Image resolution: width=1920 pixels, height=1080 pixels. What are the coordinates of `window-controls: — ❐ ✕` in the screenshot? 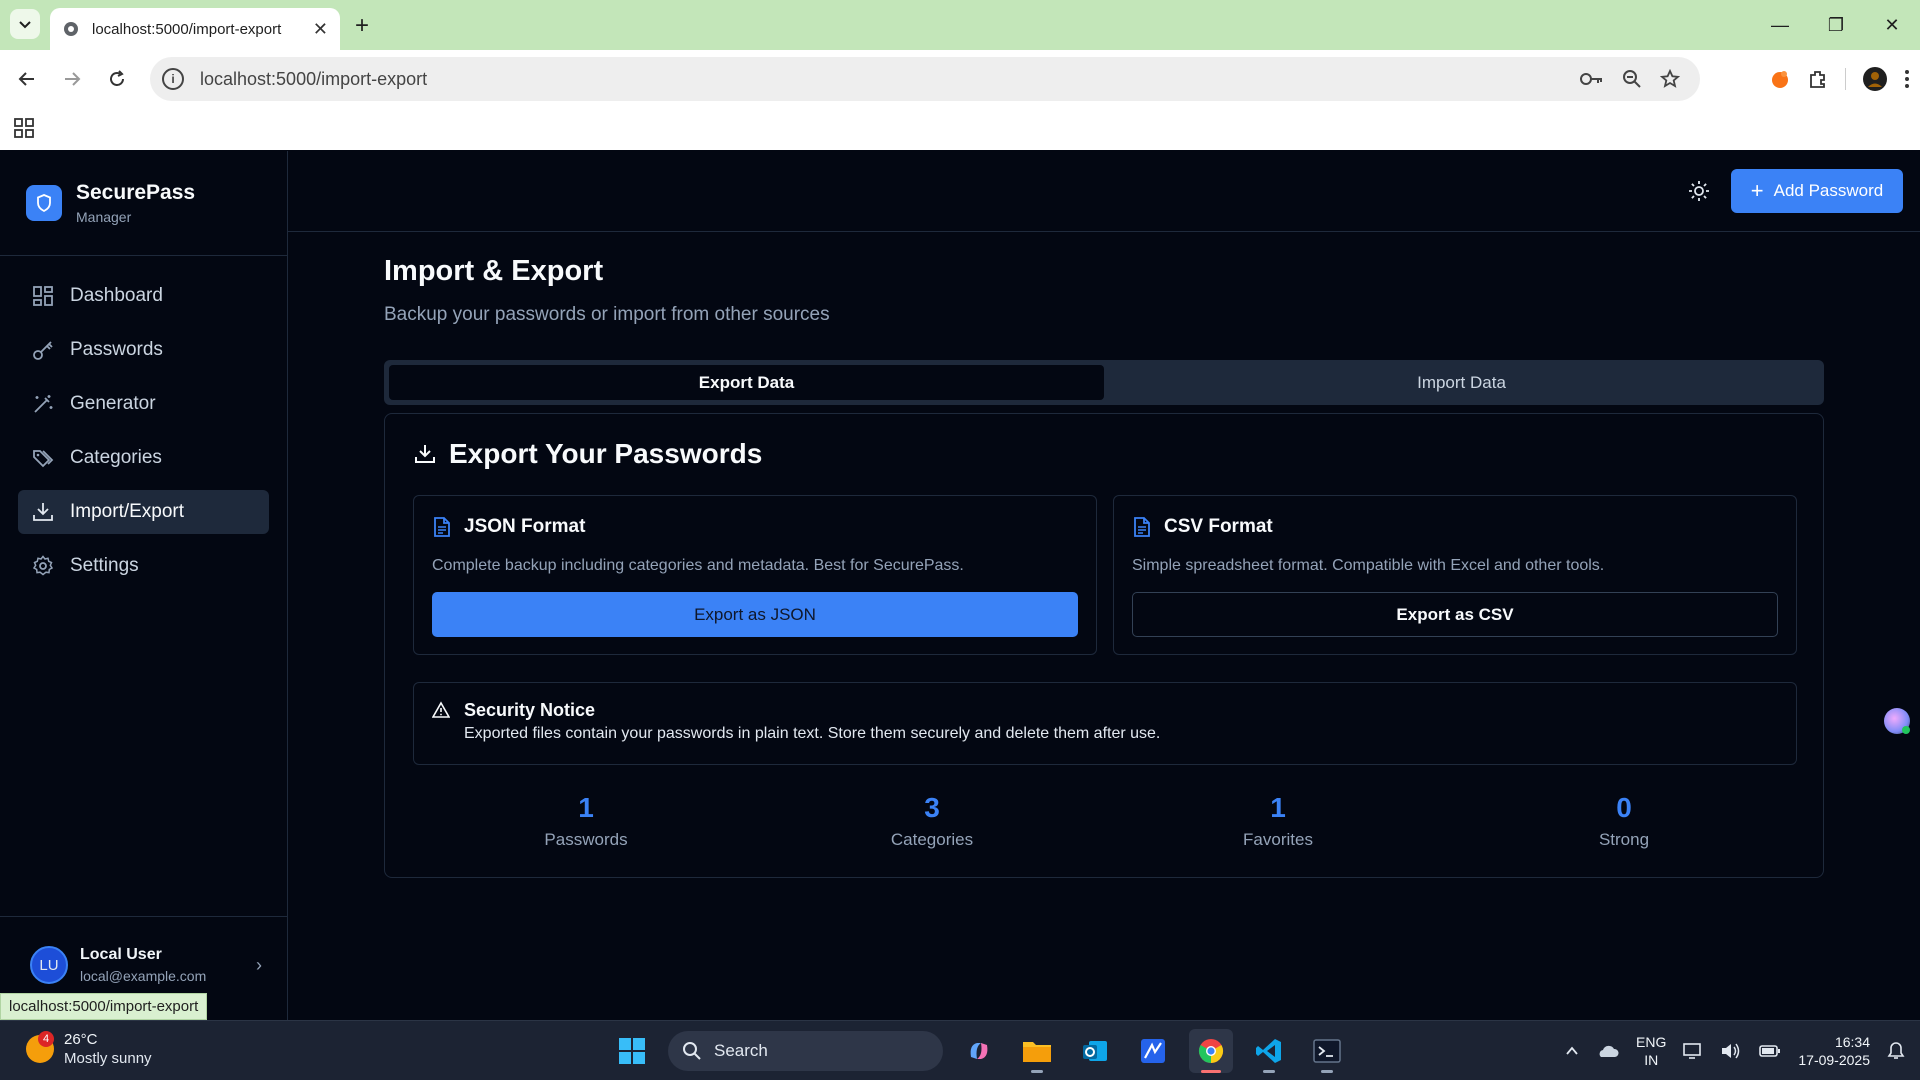 It's located at (1836, 25).